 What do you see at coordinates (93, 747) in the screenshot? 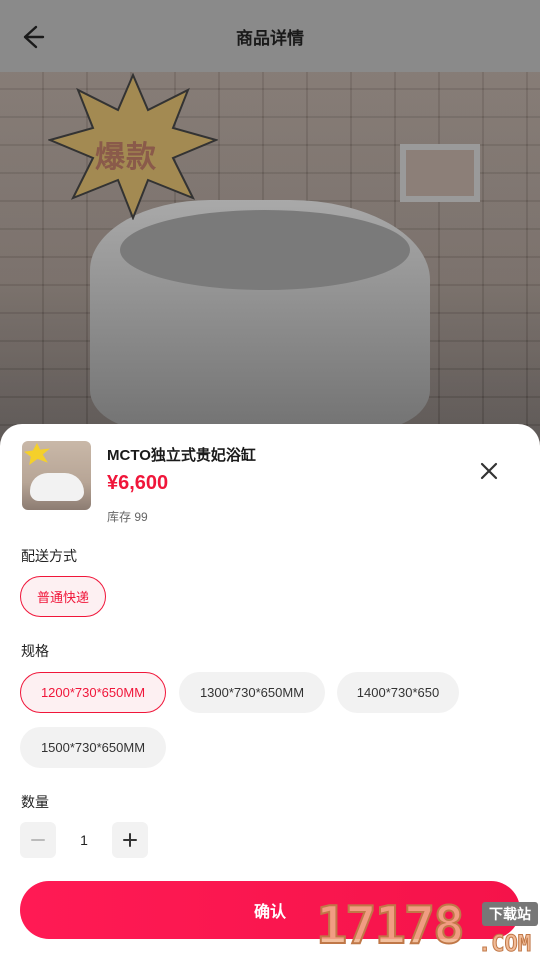
I see `spec-option-1500: 1500*730*650MM` at bounding box center [93, 747].